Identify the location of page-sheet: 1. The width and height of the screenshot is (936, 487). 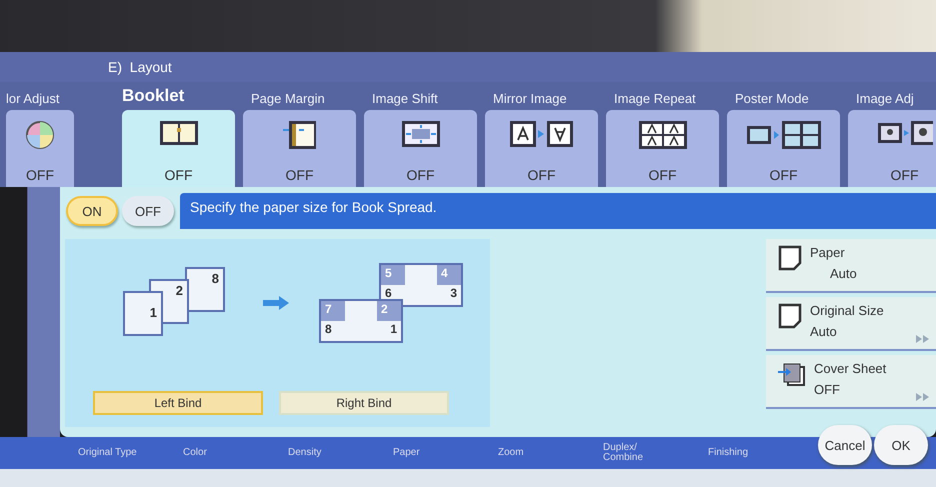
(143, 313).